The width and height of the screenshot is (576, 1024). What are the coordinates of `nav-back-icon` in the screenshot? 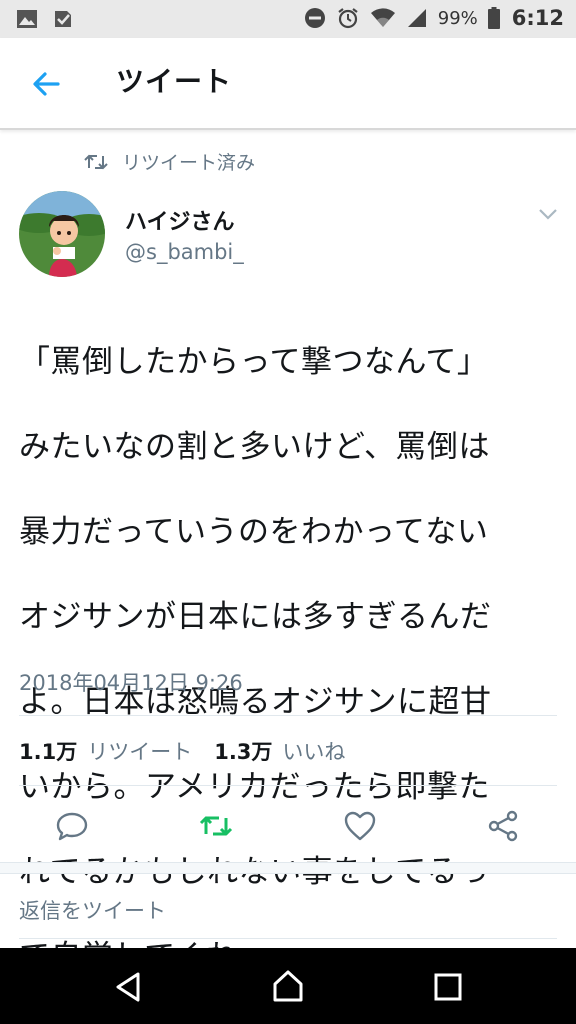 It's located at (129, 987).